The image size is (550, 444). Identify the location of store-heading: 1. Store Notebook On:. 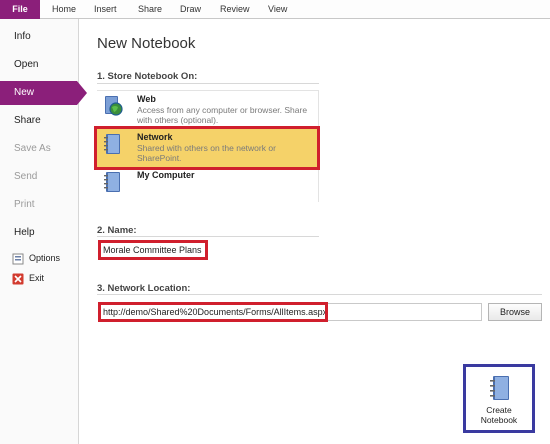
(147, 76).